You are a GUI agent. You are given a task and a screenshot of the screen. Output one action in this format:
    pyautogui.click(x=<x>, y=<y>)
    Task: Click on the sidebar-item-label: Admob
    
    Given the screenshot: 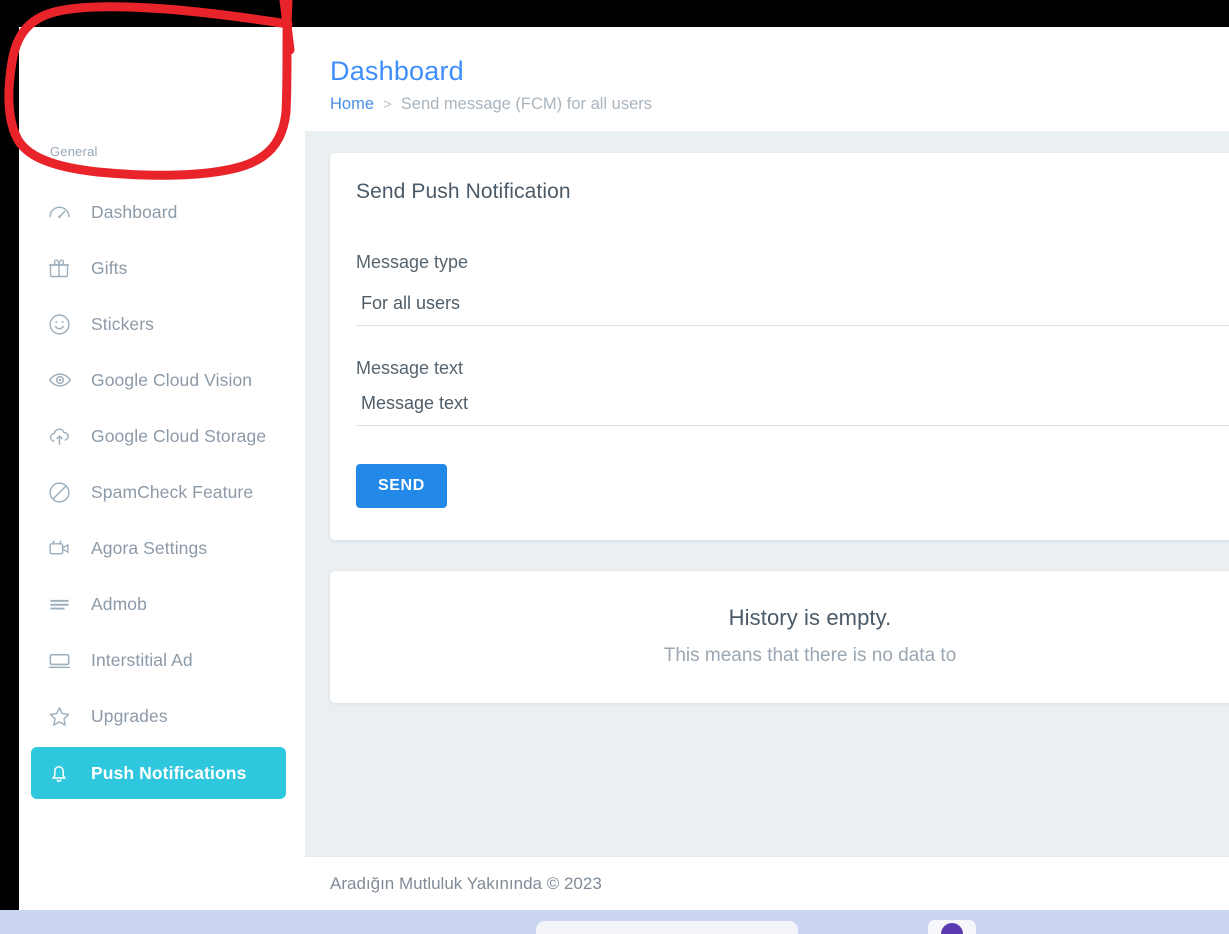 What is the action you would take?
    pyautogui.click(x=119, y=603)
    